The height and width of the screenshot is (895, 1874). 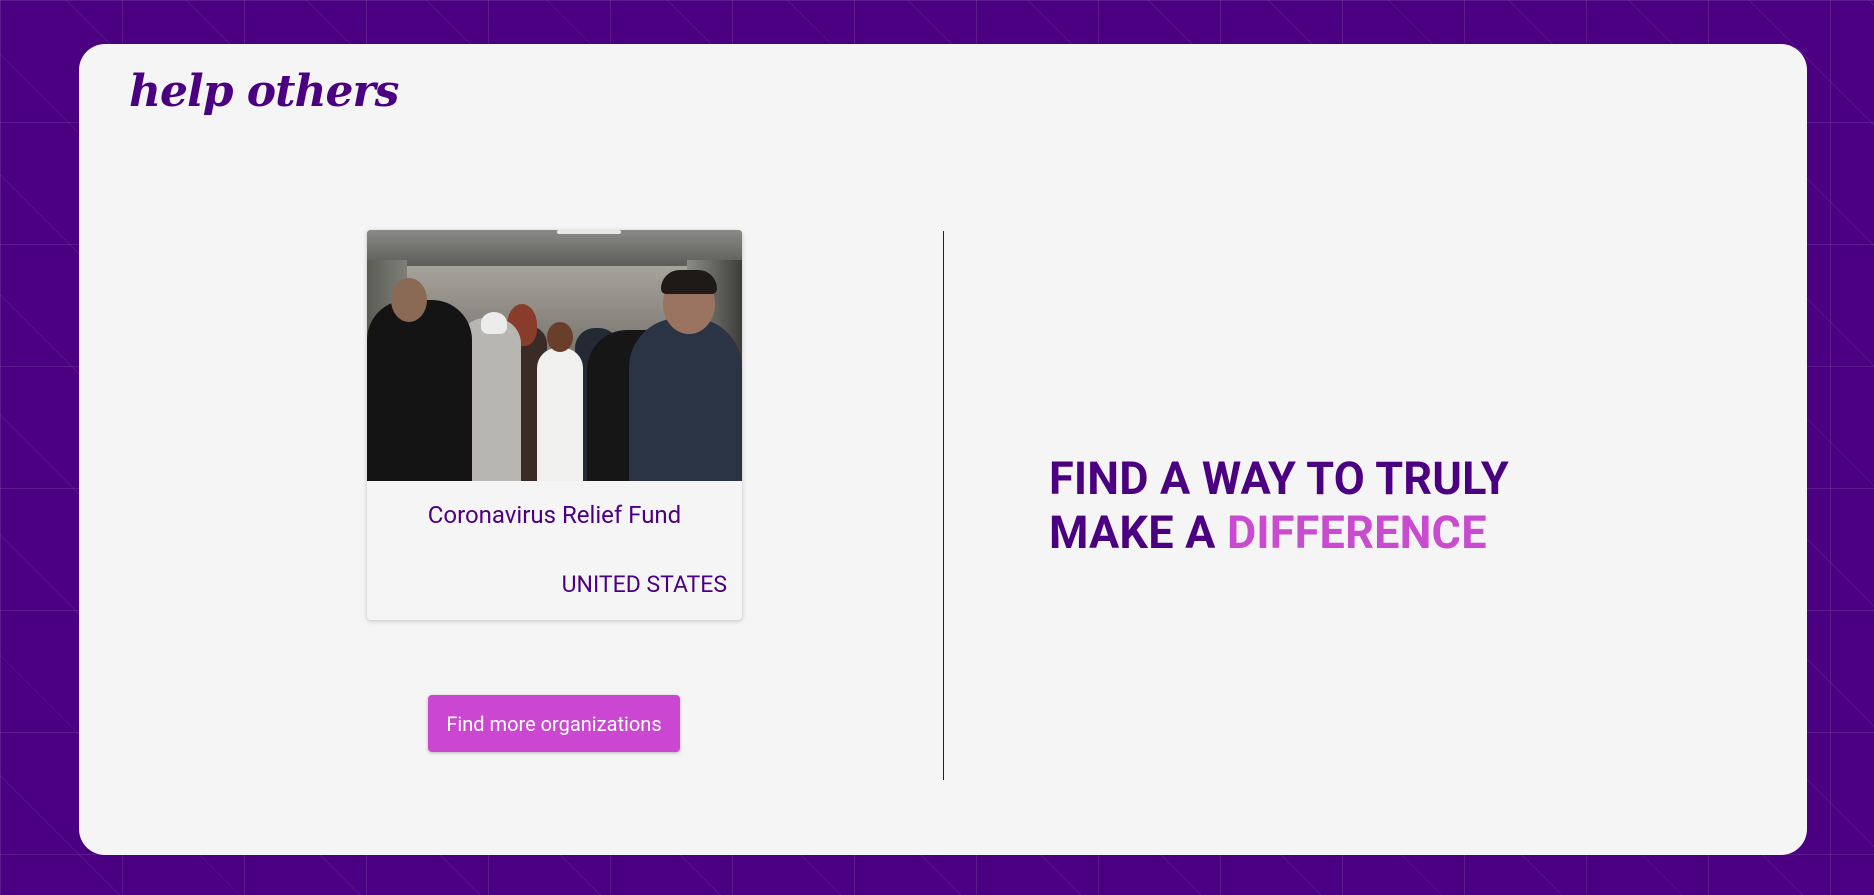 What do you see at coordinates (554, 505) in the screenshot?
I see `organization-title: Coronavirus Relief Fund` at bounding box center [554, 505].